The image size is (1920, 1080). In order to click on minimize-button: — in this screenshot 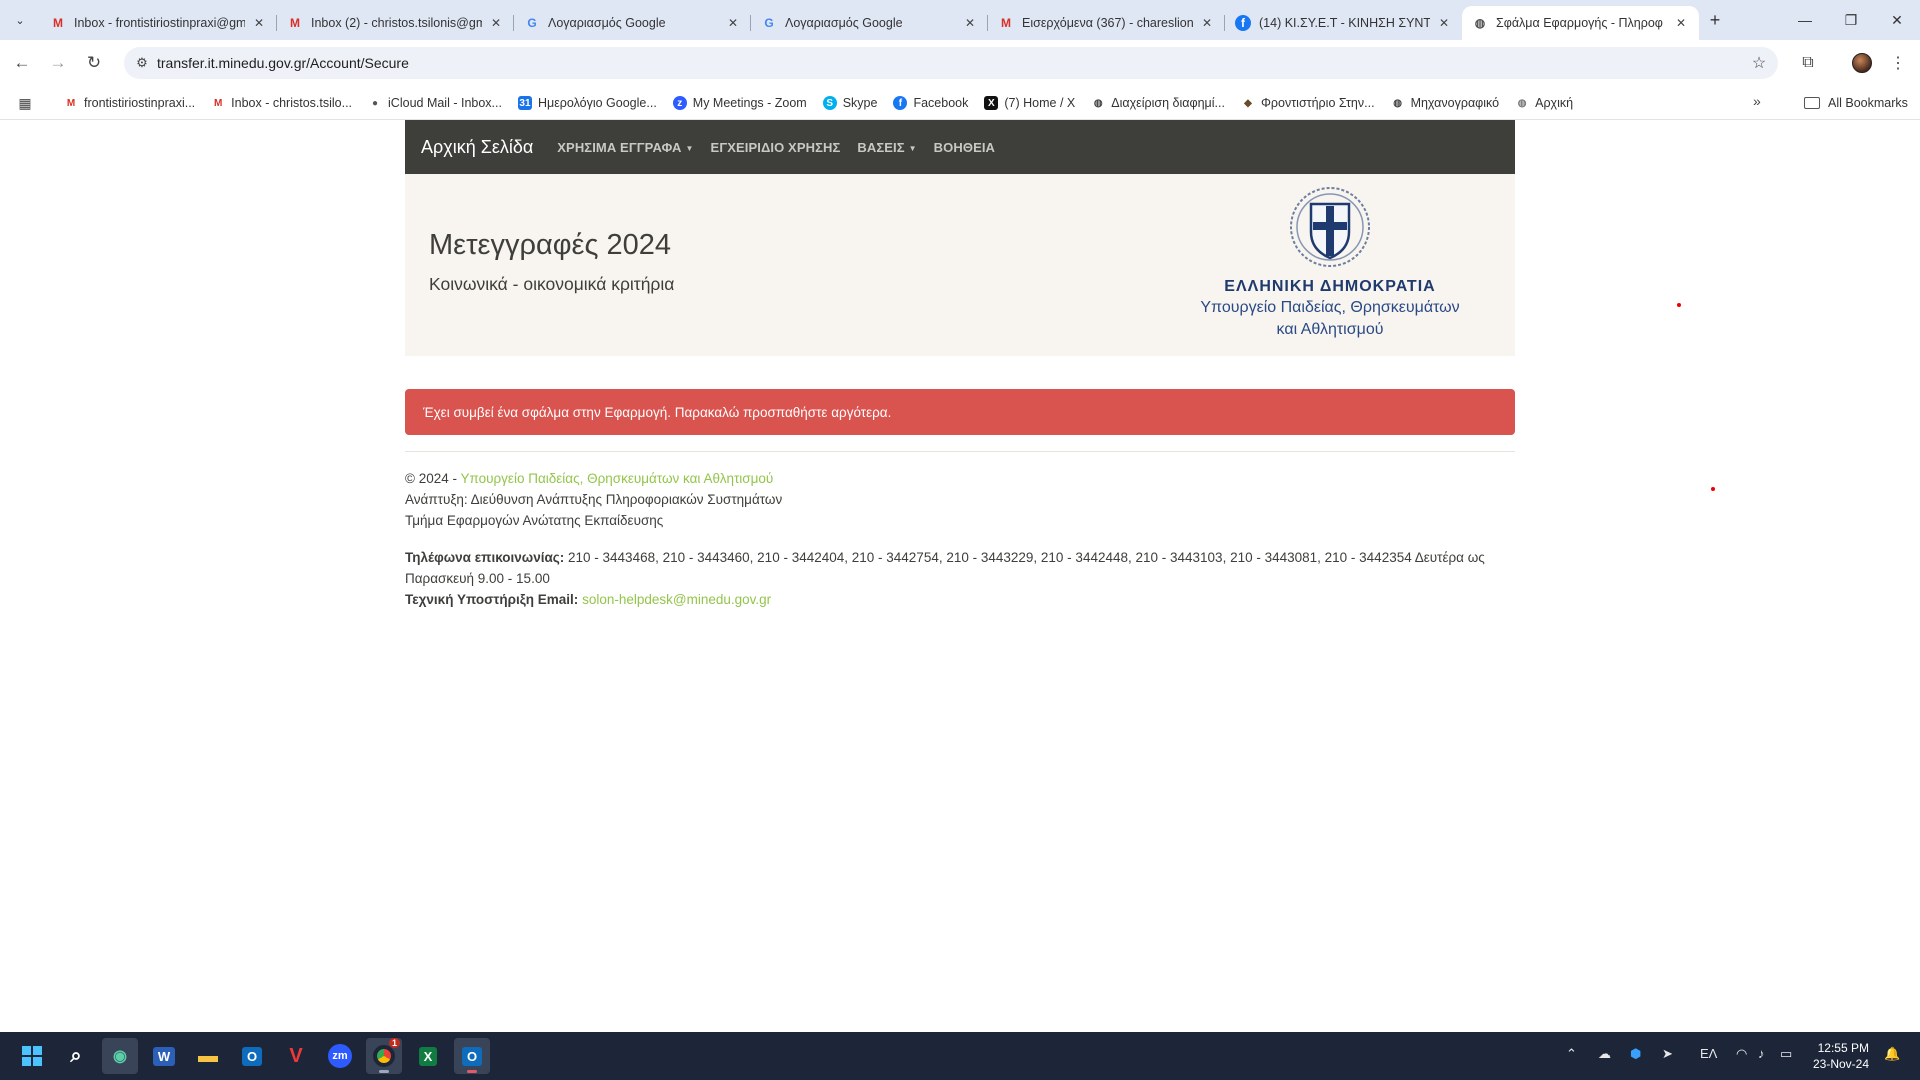, I will do `click(1805, 20)`.